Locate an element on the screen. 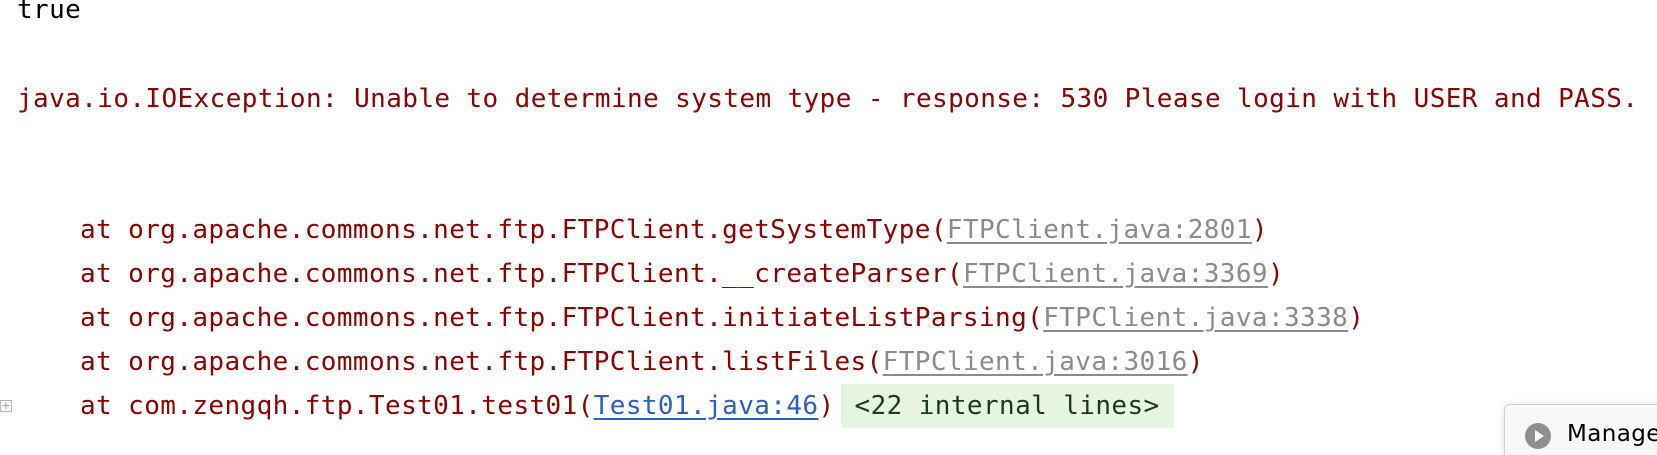  manage-popup-button: Manage is located at coordinates (1580, 429).